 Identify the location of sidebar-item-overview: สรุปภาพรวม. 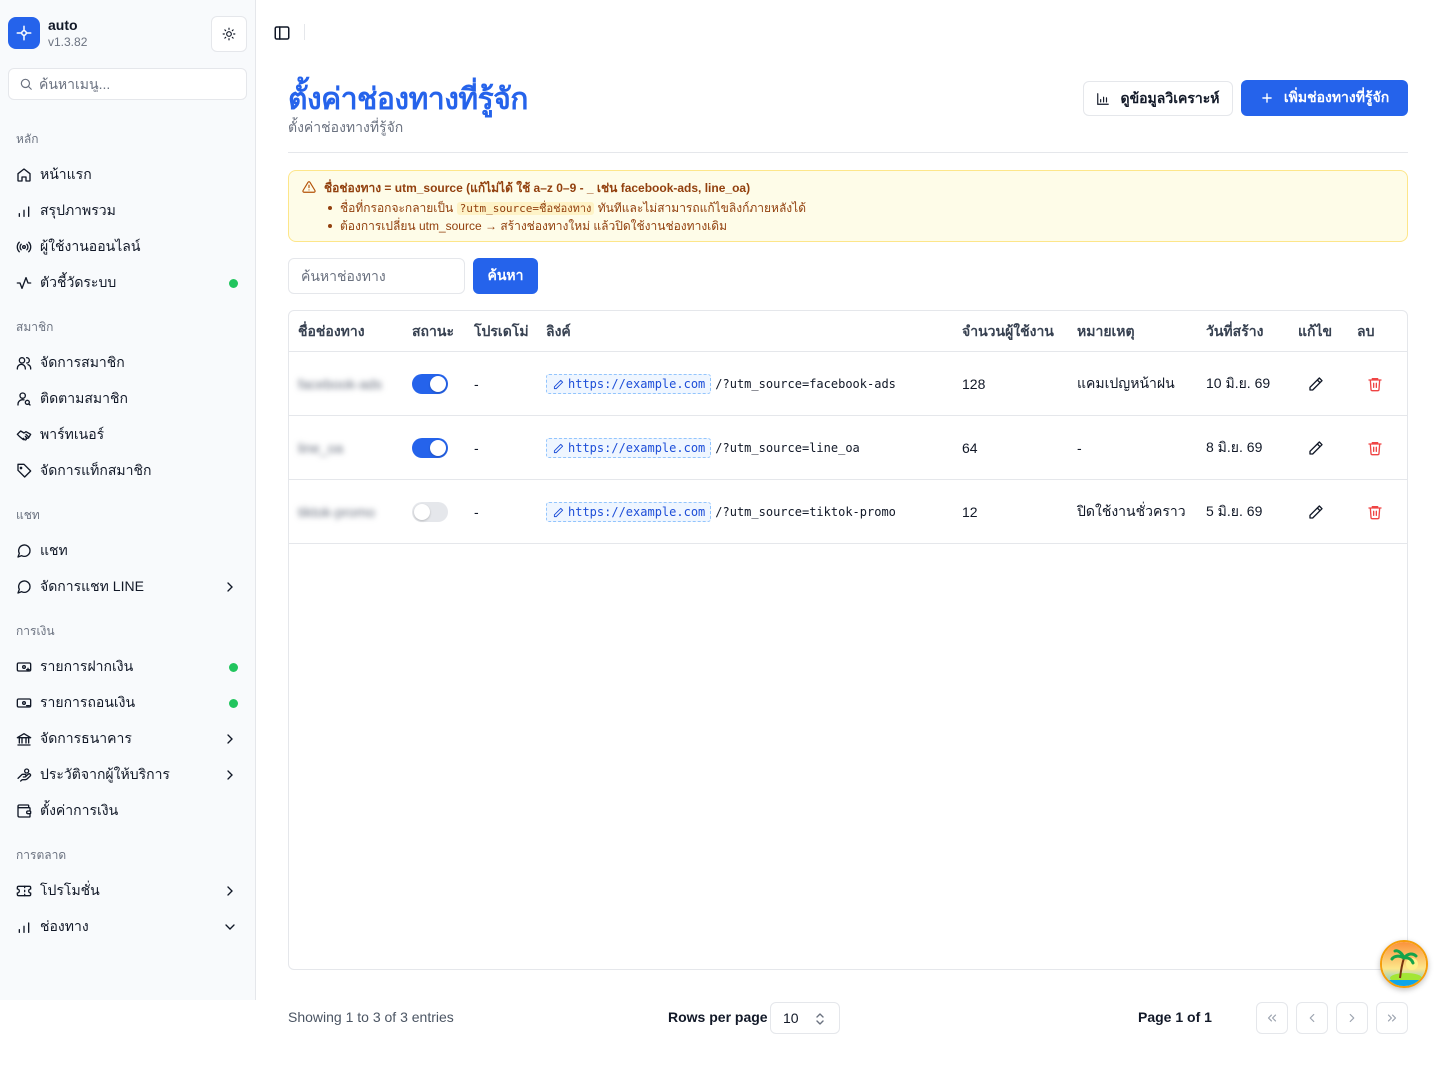
(128, 211).